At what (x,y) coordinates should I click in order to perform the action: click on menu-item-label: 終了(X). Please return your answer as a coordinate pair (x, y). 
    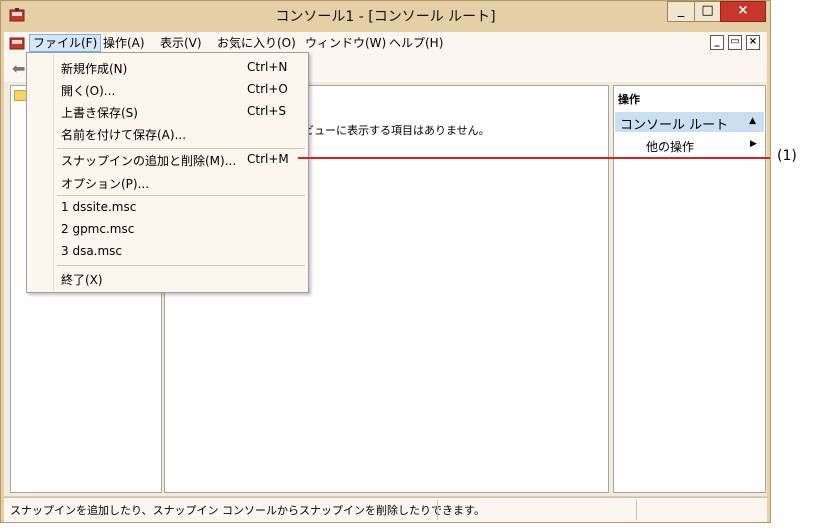
    Looking at the image, I should click on (82, 280).